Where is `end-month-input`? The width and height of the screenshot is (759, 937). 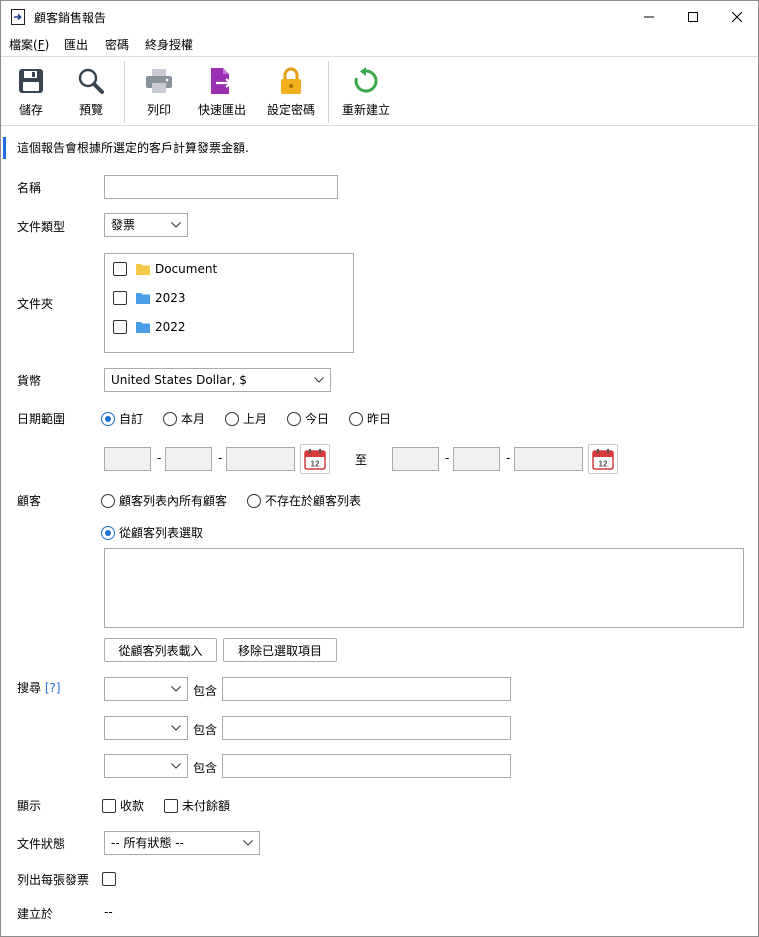 end-month-input is located at coordinates (476, 459).